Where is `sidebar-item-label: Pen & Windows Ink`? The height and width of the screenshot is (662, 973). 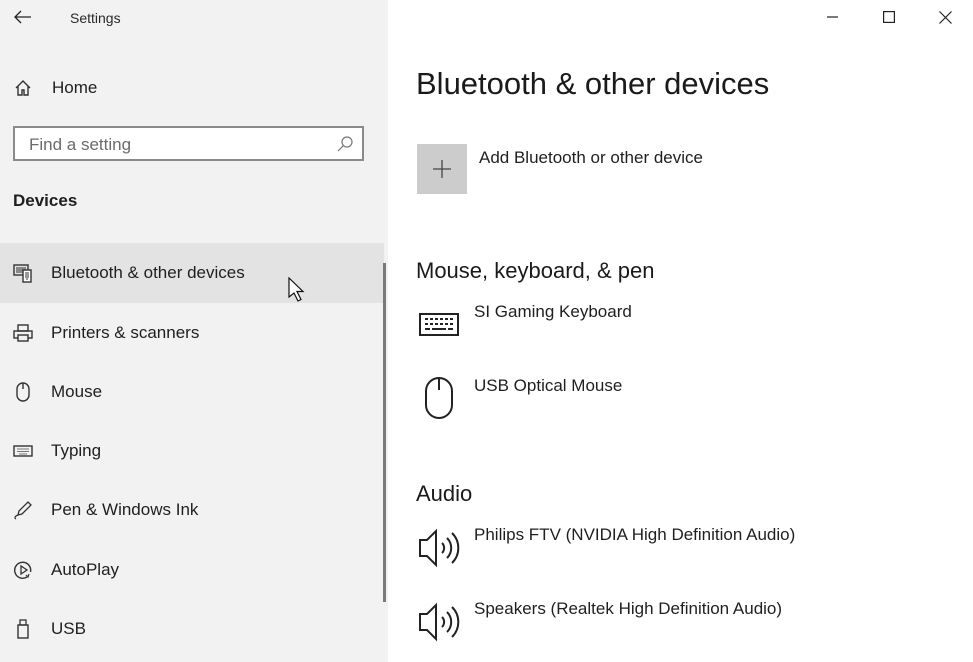
sidebar-item-label: Pen & Windows Ink is located at coordinates (125, 509).